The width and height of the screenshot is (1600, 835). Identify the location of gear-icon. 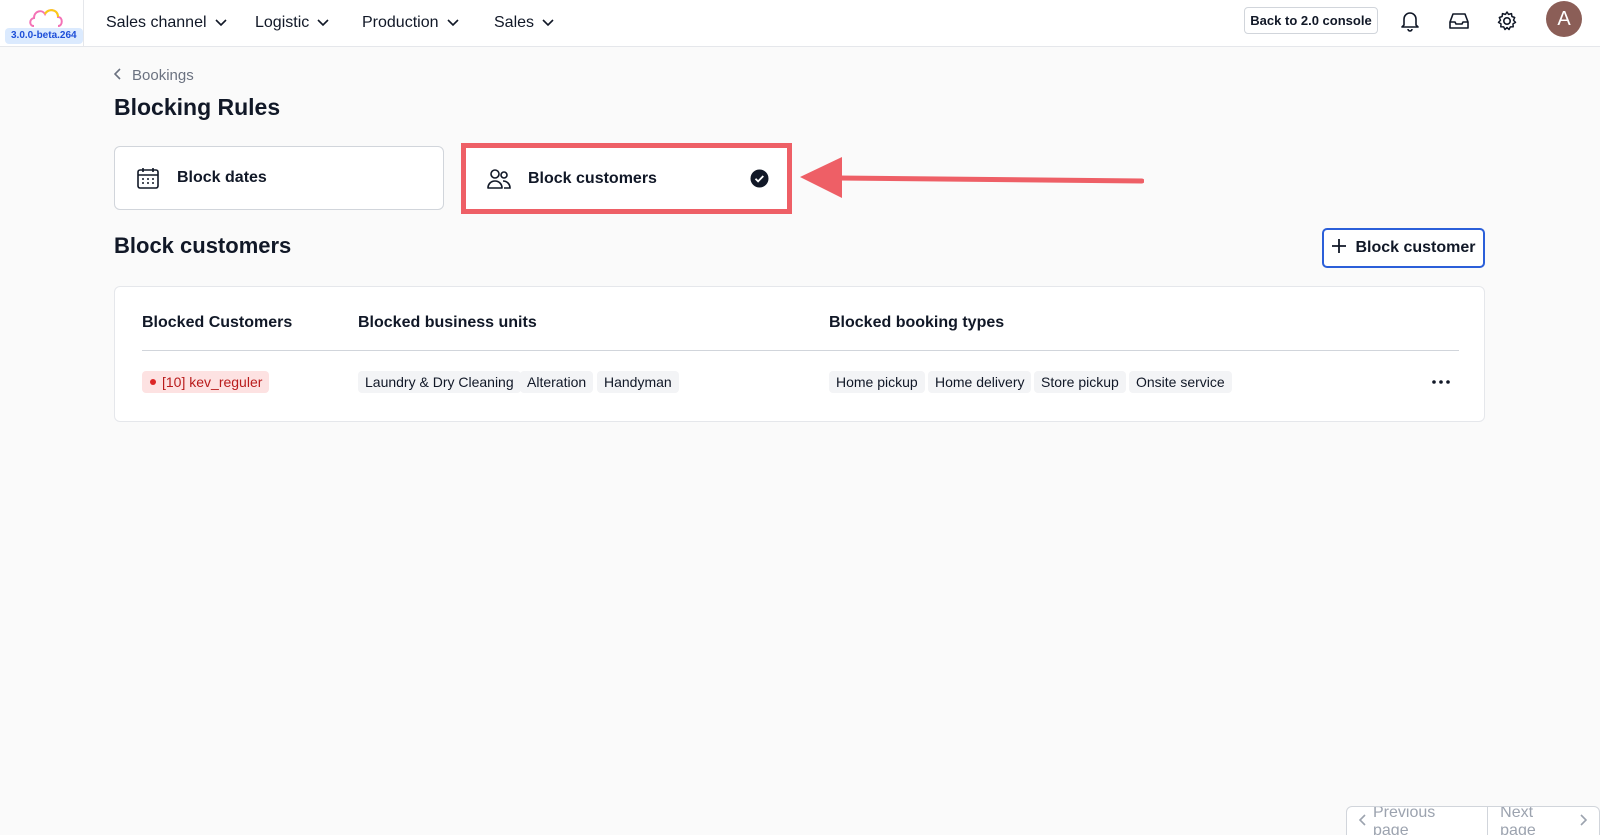
(1507, 21).